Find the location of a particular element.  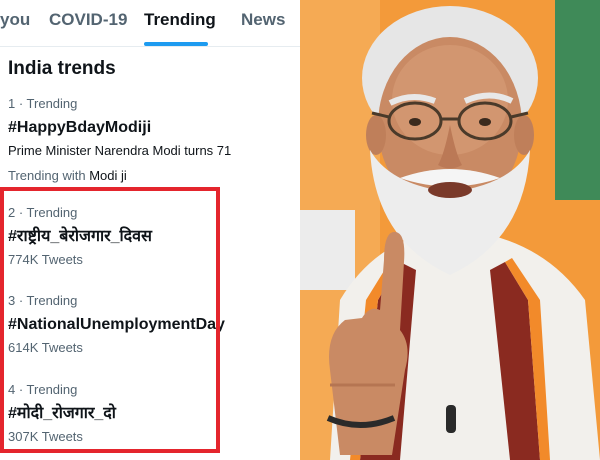

microphone is located at coordinates (451, 419).